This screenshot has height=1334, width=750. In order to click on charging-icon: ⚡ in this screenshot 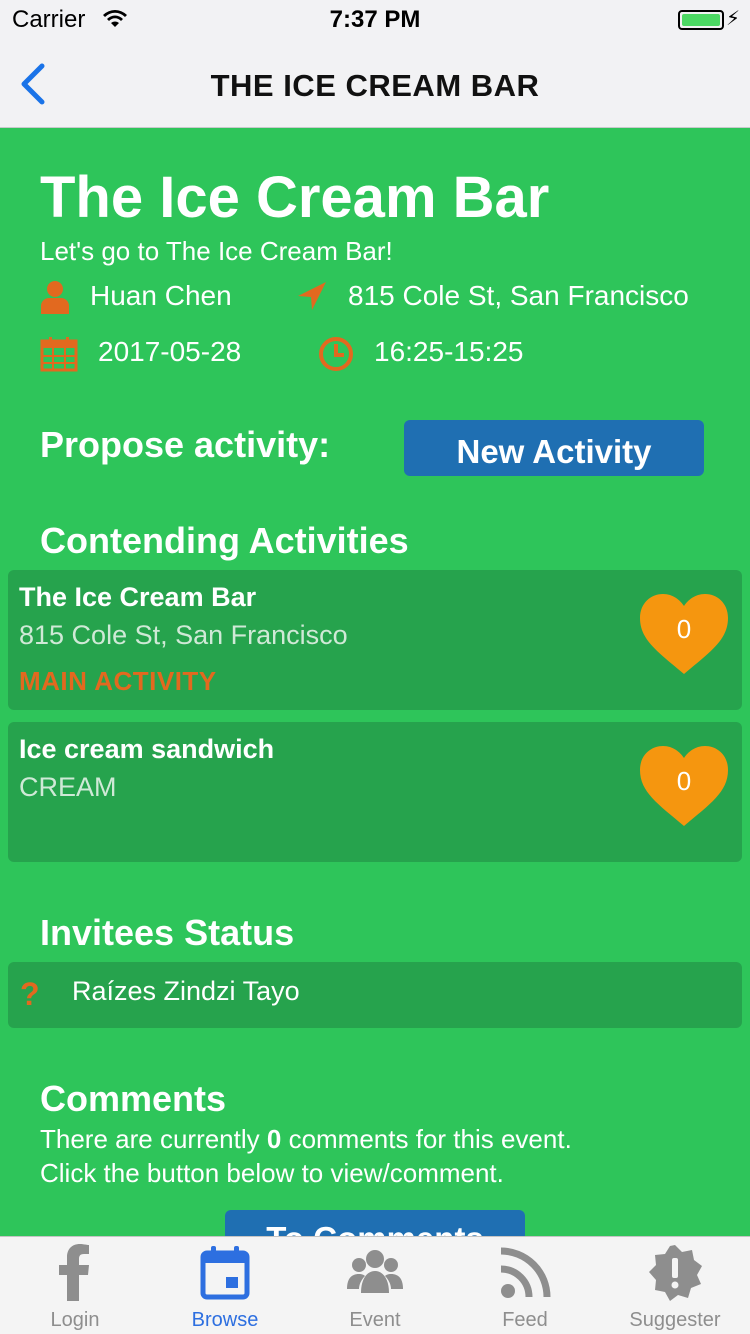, I will do `click(732, 19)`.